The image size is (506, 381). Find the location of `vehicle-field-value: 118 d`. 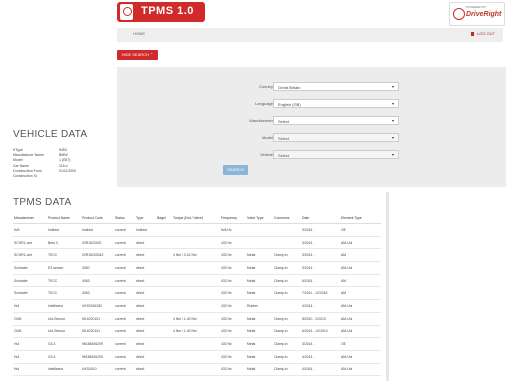

vehicle-field-value: 118 d is located at coordinates (63, 165).